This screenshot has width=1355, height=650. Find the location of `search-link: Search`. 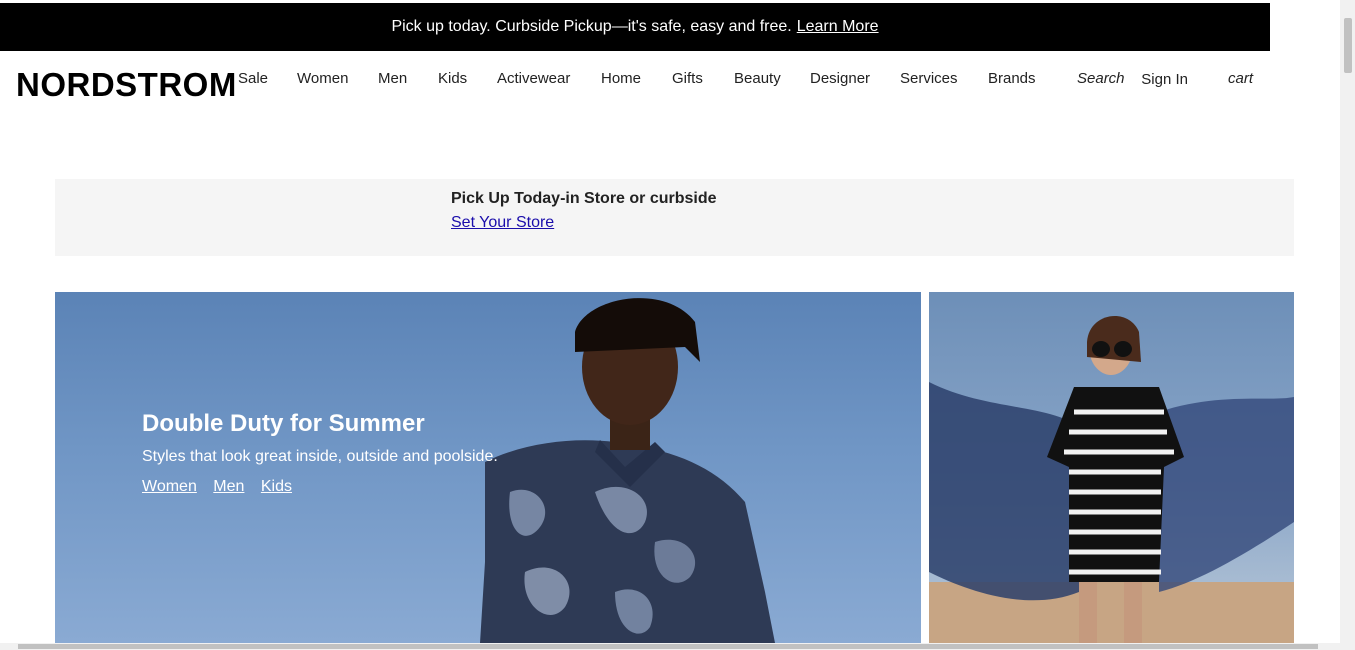

search-link: Search is located at coordinates (1101, 78).